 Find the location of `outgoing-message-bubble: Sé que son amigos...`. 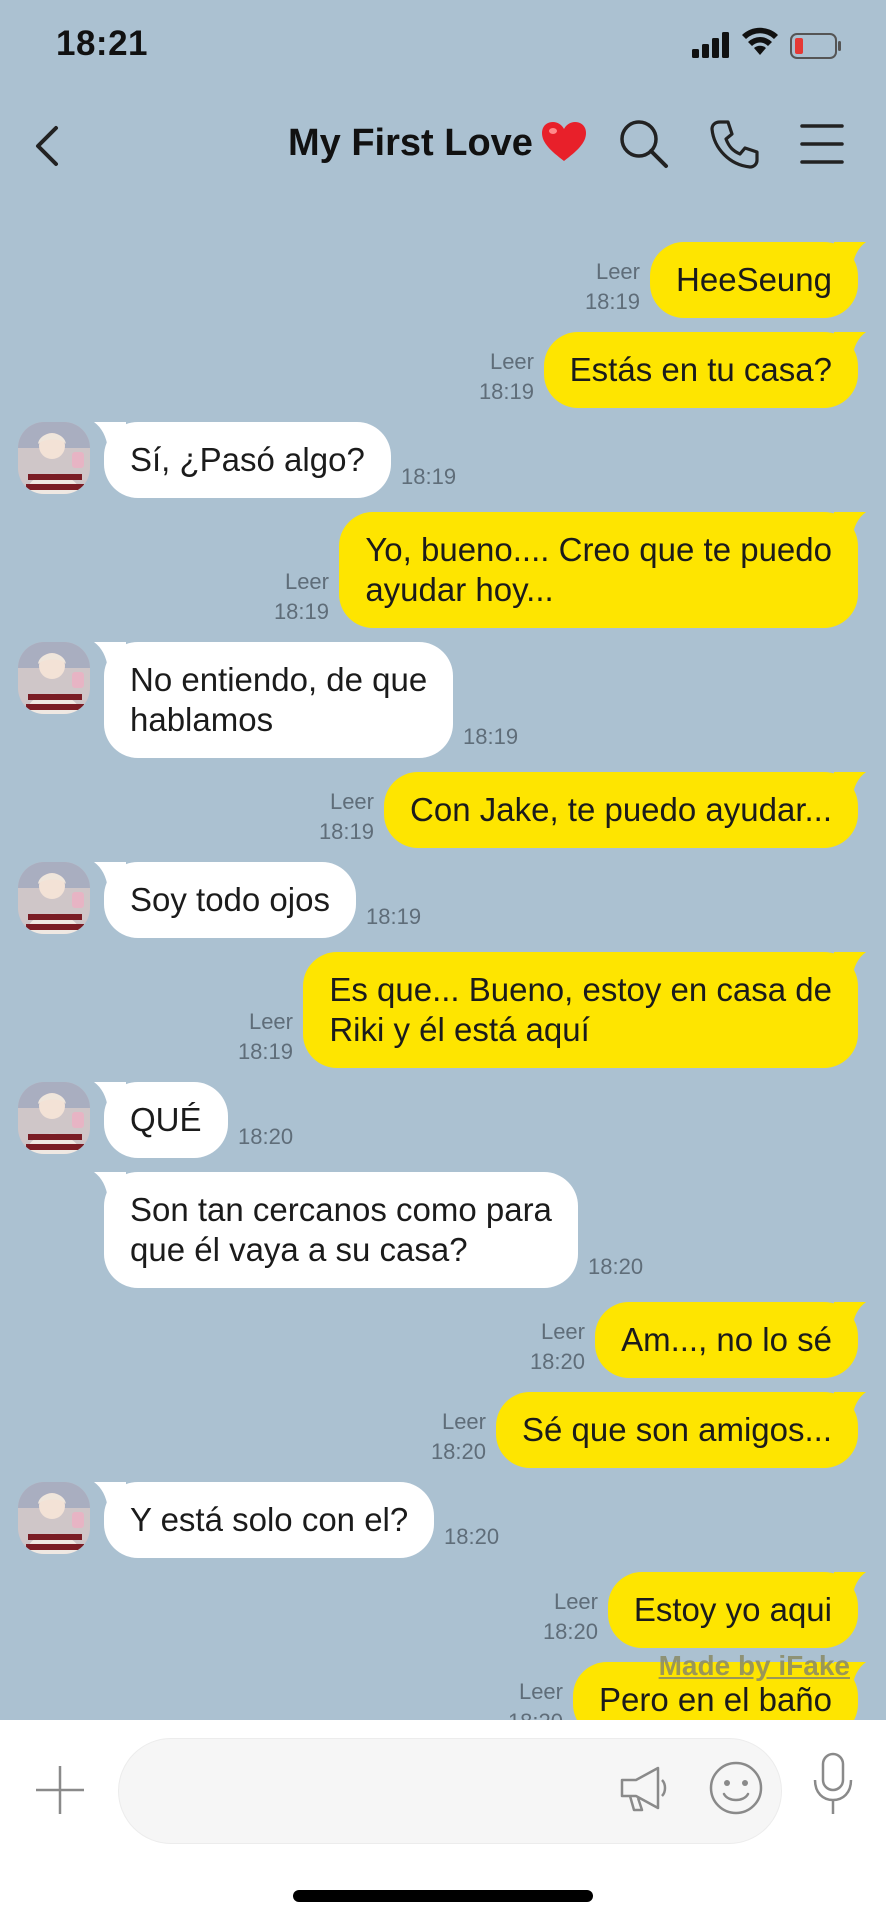

outgoing-message-bubble: Sé que son amigos... is located at coordinates (676, 1430).